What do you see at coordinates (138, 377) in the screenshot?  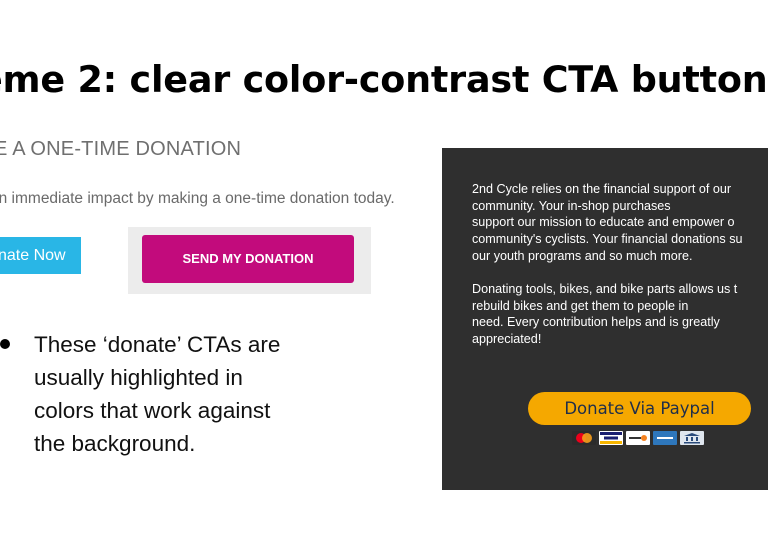 I see `bullet-line: usually highlighted in` at bounding box center [138, 377].